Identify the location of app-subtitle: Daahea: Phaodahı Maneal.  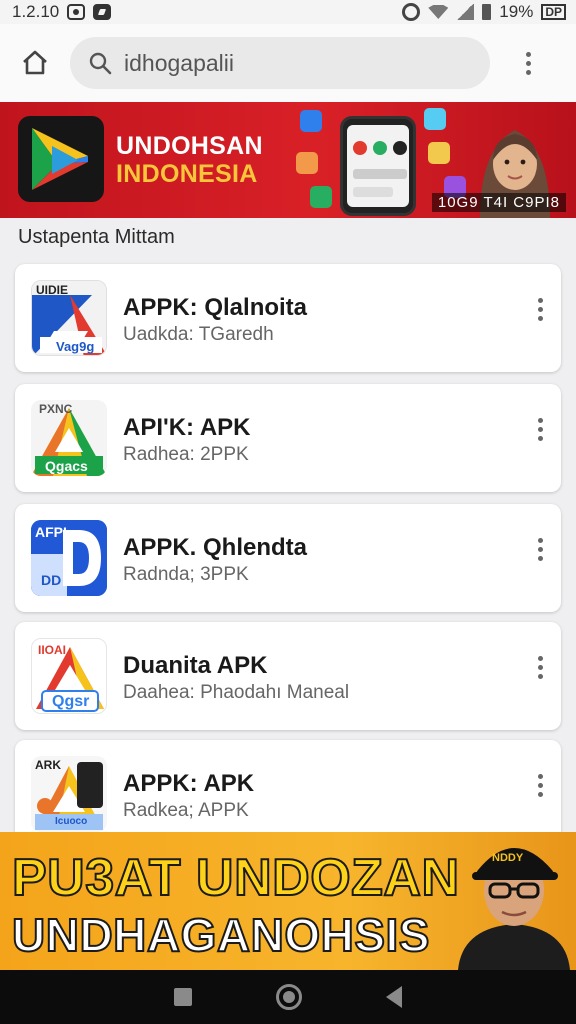
(236, 692).